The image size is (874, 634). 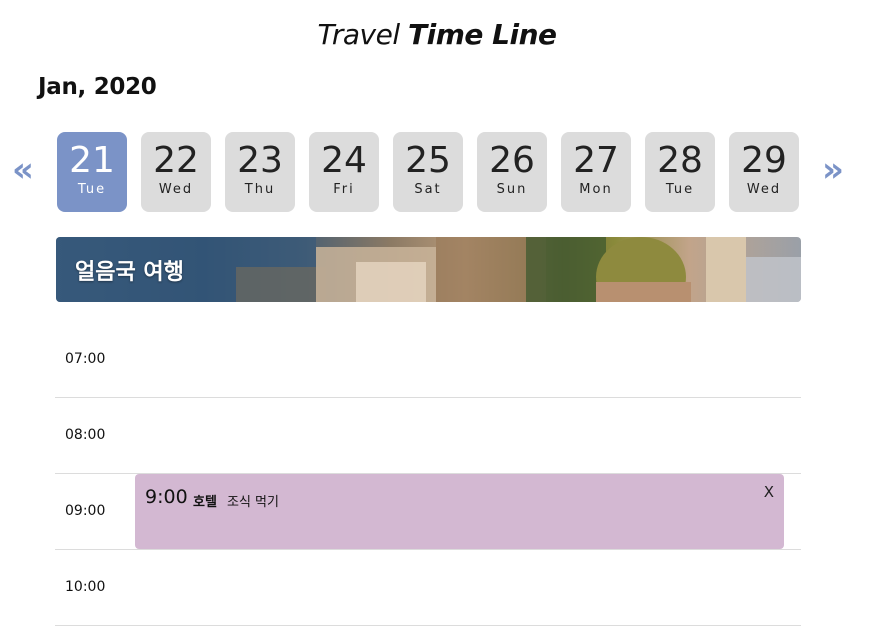 I want to click on day-button: 26 Sun, so click(x=512, y=172).